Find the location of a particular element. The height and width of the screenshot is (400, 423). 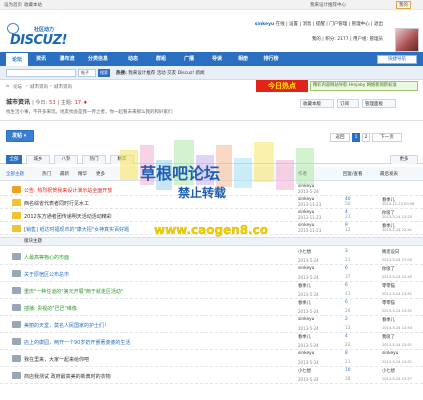

search-input is located at coordinates (41, 73).